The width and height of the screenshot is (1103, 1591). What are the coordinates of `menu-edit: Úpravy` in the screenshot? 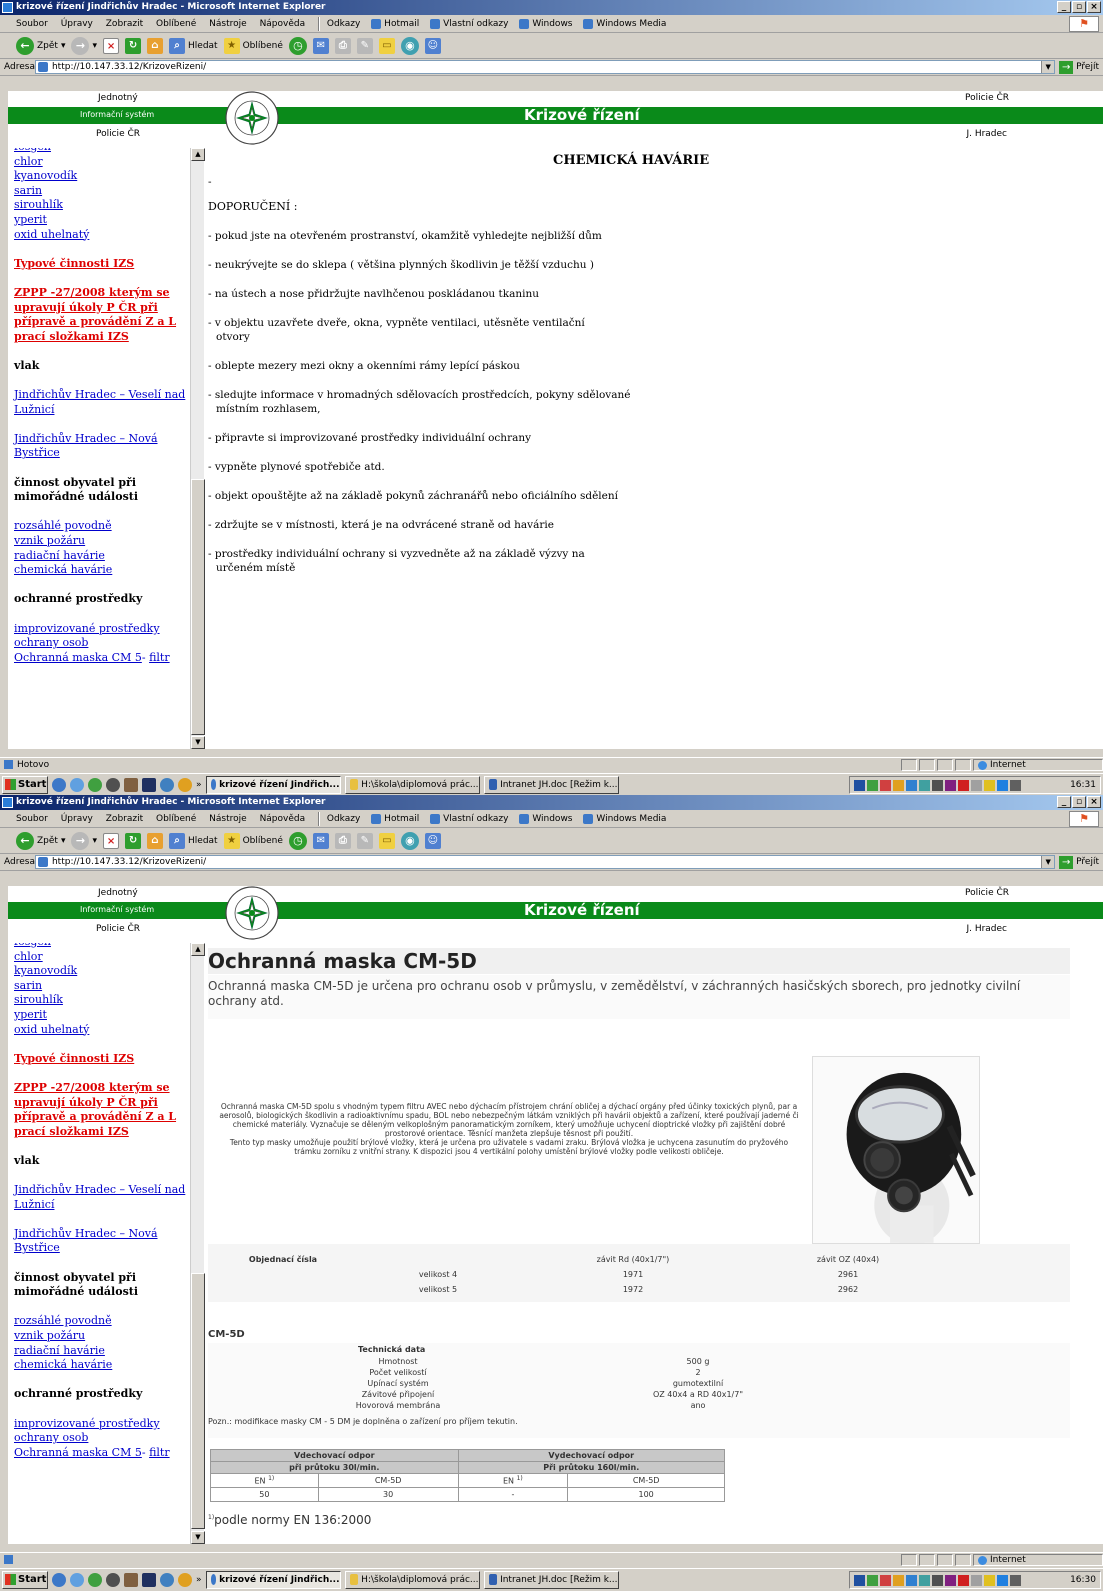 It's located at (77, 819).